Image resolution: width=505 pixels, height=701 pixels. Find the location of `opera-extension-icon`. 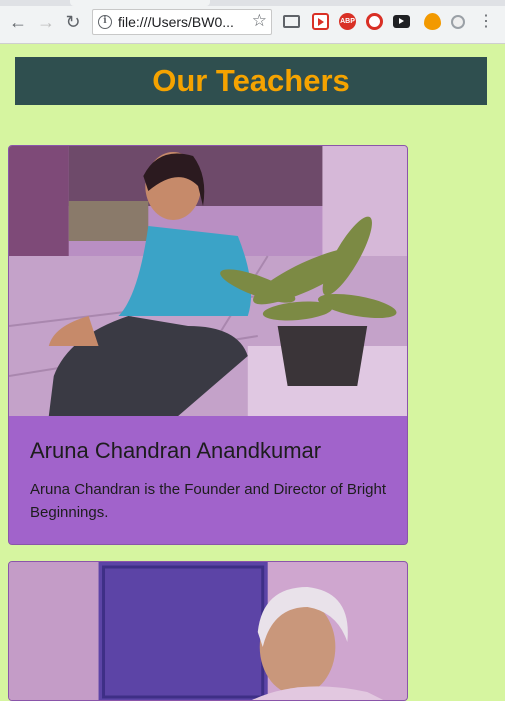

opera-extension-icon is located at coordinates (374, 21).